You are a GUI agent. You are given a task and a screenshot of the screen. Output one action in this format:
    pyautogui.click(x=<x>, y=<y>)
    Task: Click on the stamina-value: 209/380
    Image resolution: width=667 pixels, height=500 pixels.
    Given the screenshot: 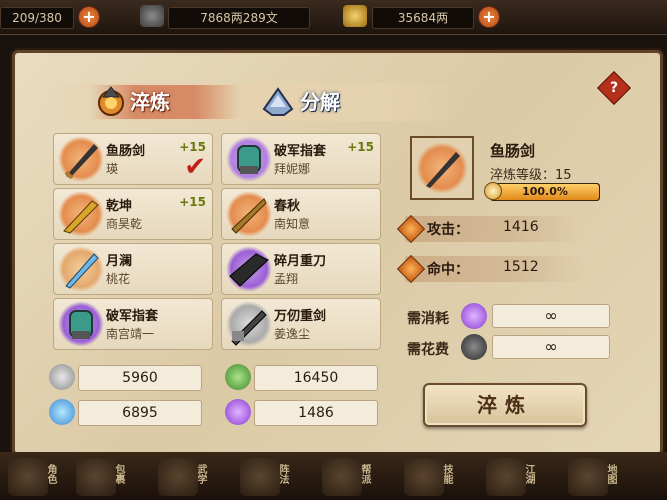 What is the action you would take?
    pyautogui.click(x=37, y=18)
    